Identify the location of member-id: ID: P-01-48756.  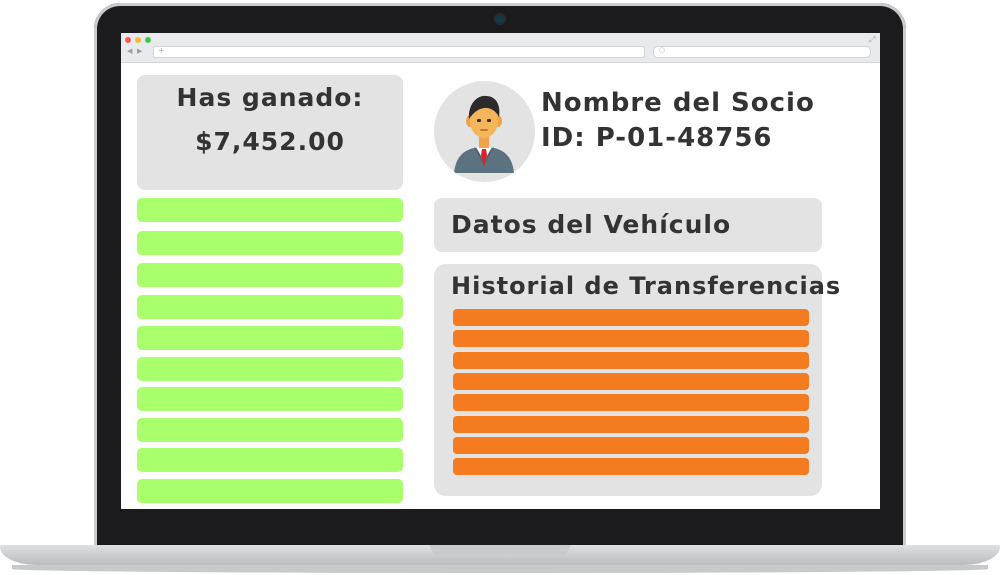
(657, 138).